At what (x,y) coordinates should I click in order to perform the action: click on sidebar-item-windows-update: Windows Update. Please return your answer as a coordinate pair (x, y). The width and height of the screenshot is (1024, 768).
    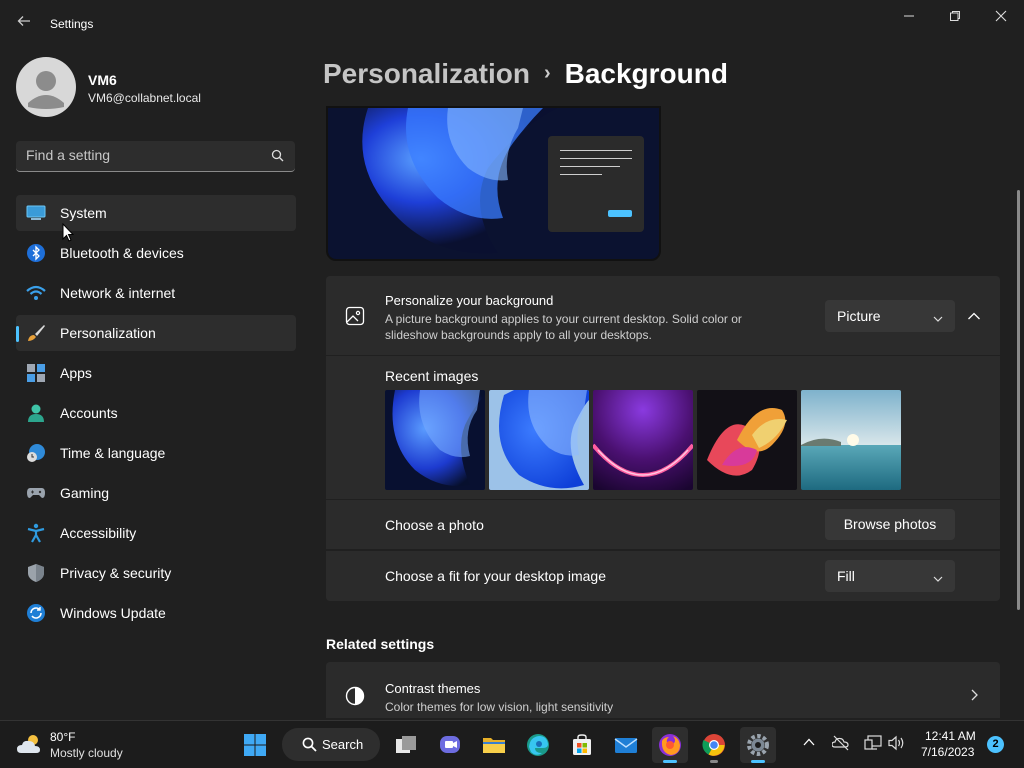
    Looking at the image, I should click on (156, 613).